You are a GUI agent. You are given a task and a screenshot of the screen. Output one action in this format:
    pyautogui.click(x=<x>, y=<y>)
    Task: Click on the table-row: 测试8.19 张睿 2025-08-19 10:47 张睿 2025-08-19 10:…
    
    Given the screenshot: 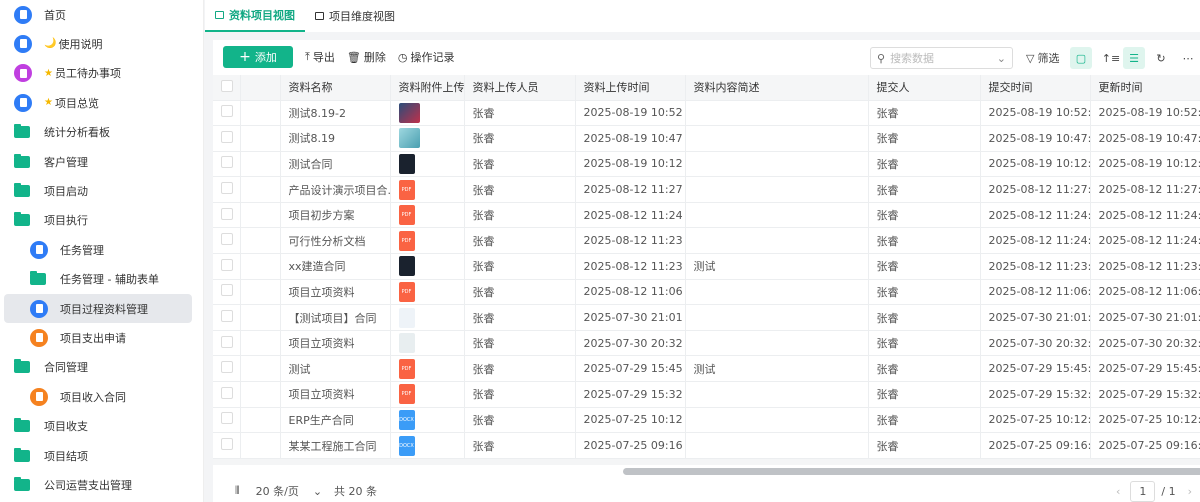 What is the action you would take?
    pyautogui.click(x=706, y=138)
    